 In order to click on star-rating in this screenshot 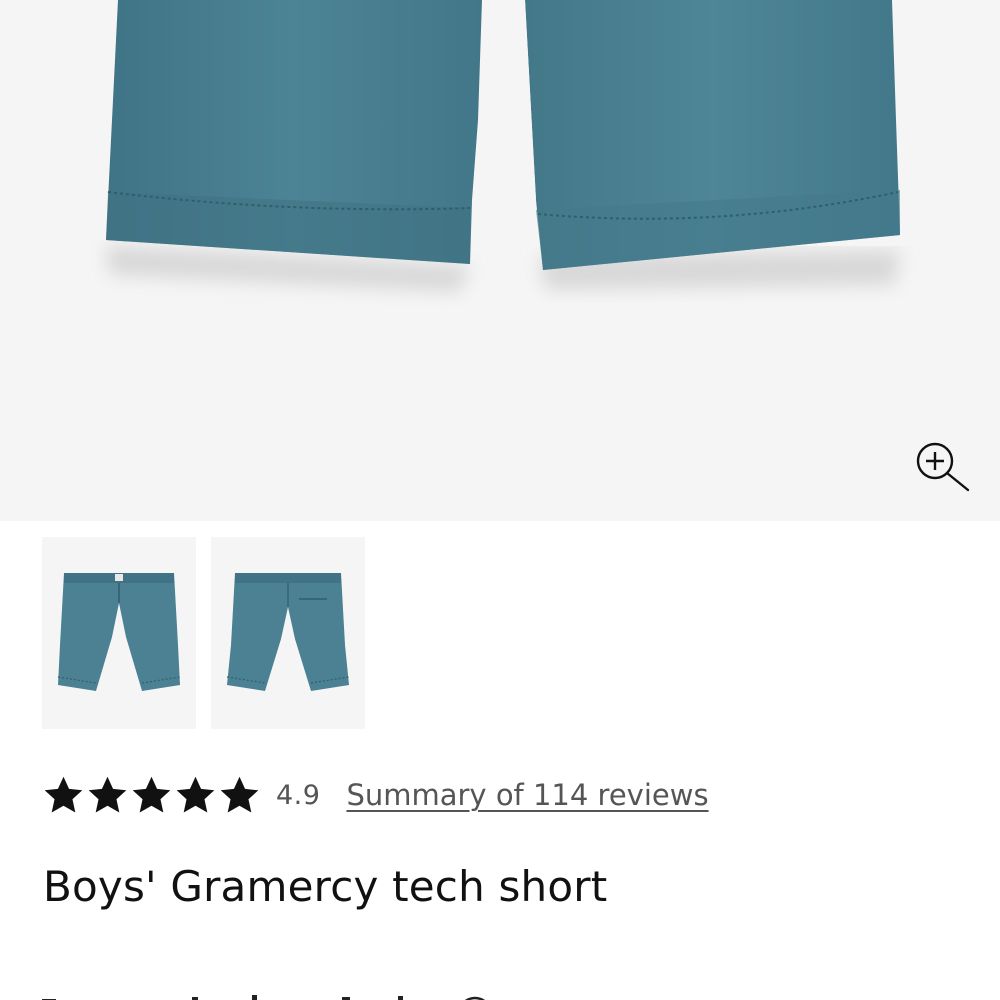, I will do `click(152, 795)`.